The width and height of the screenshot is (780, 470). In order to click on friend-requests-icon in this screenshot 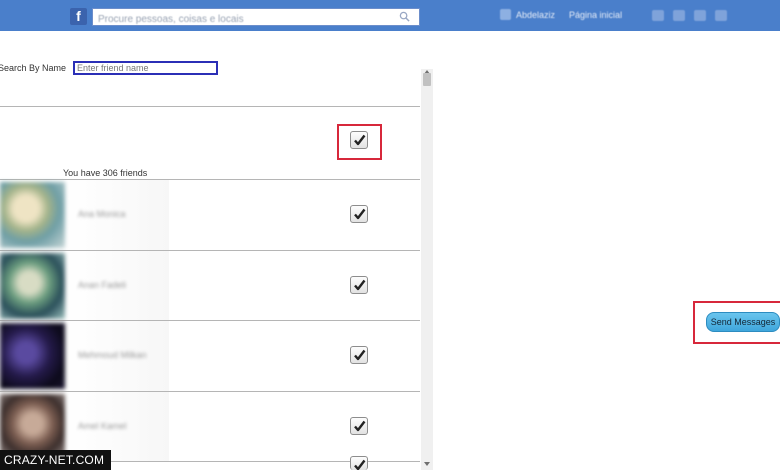, I will do `click(658, 15)`.